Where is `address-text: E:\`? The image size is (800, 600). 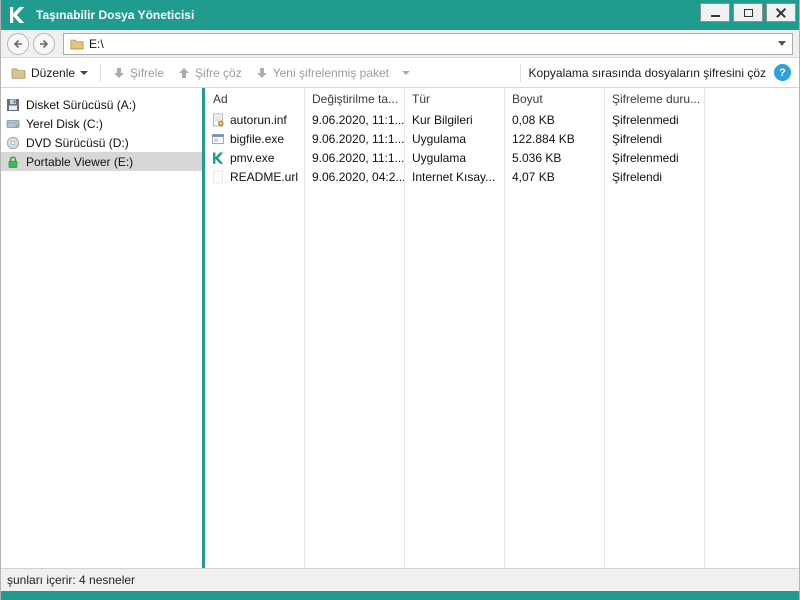 address-text: E:\ is located at coordinates (96, 43).